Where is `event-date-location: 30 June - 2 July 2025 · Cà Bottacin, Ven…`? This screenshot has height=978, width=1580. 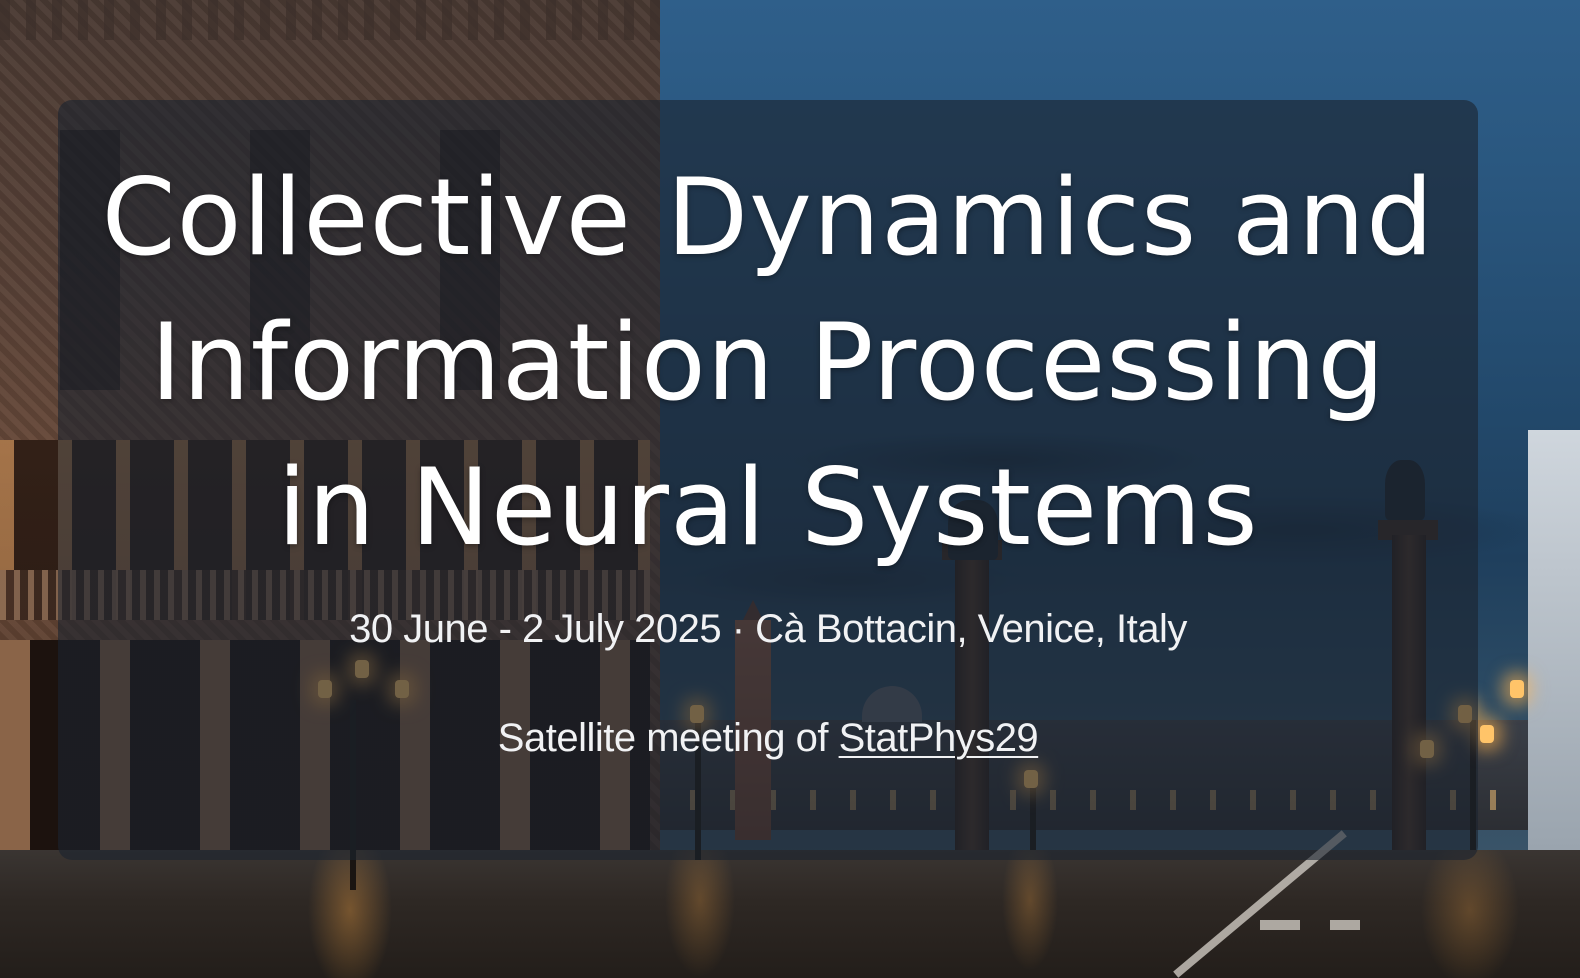 event-date-location: 30 June - 2 July 2025 · Cà Bottacin, Ven… is located at coordinates (768, 629).